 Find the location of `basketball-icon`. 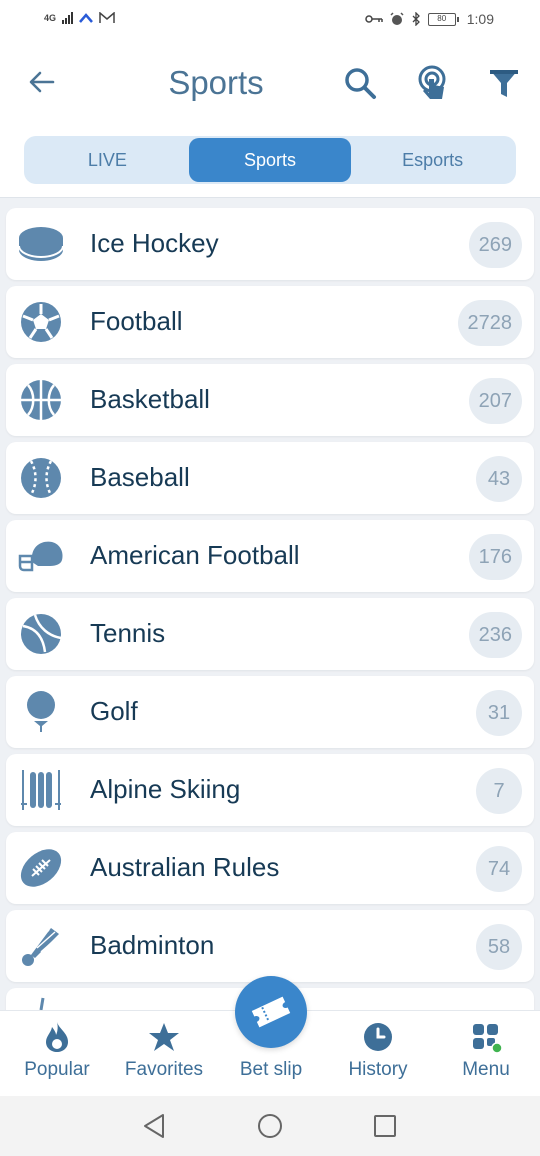

basketball-icon is located at coordinates (41, 400).